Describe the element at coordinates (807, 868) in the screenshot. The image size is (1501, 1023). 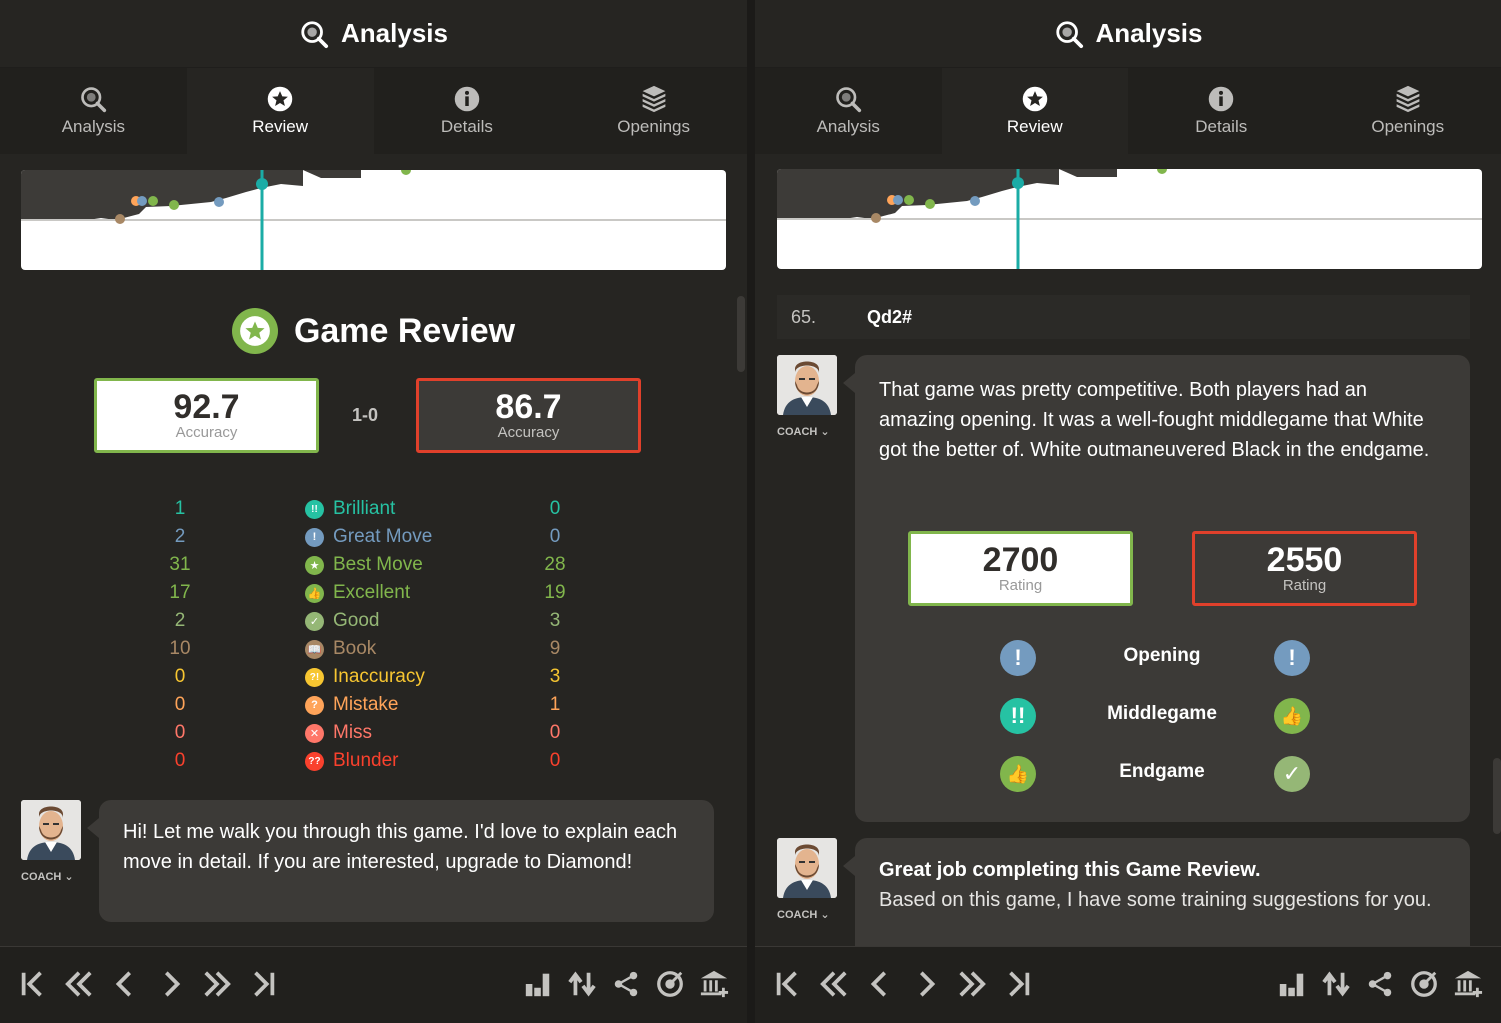
I see `coach-avatar-image` at that location.